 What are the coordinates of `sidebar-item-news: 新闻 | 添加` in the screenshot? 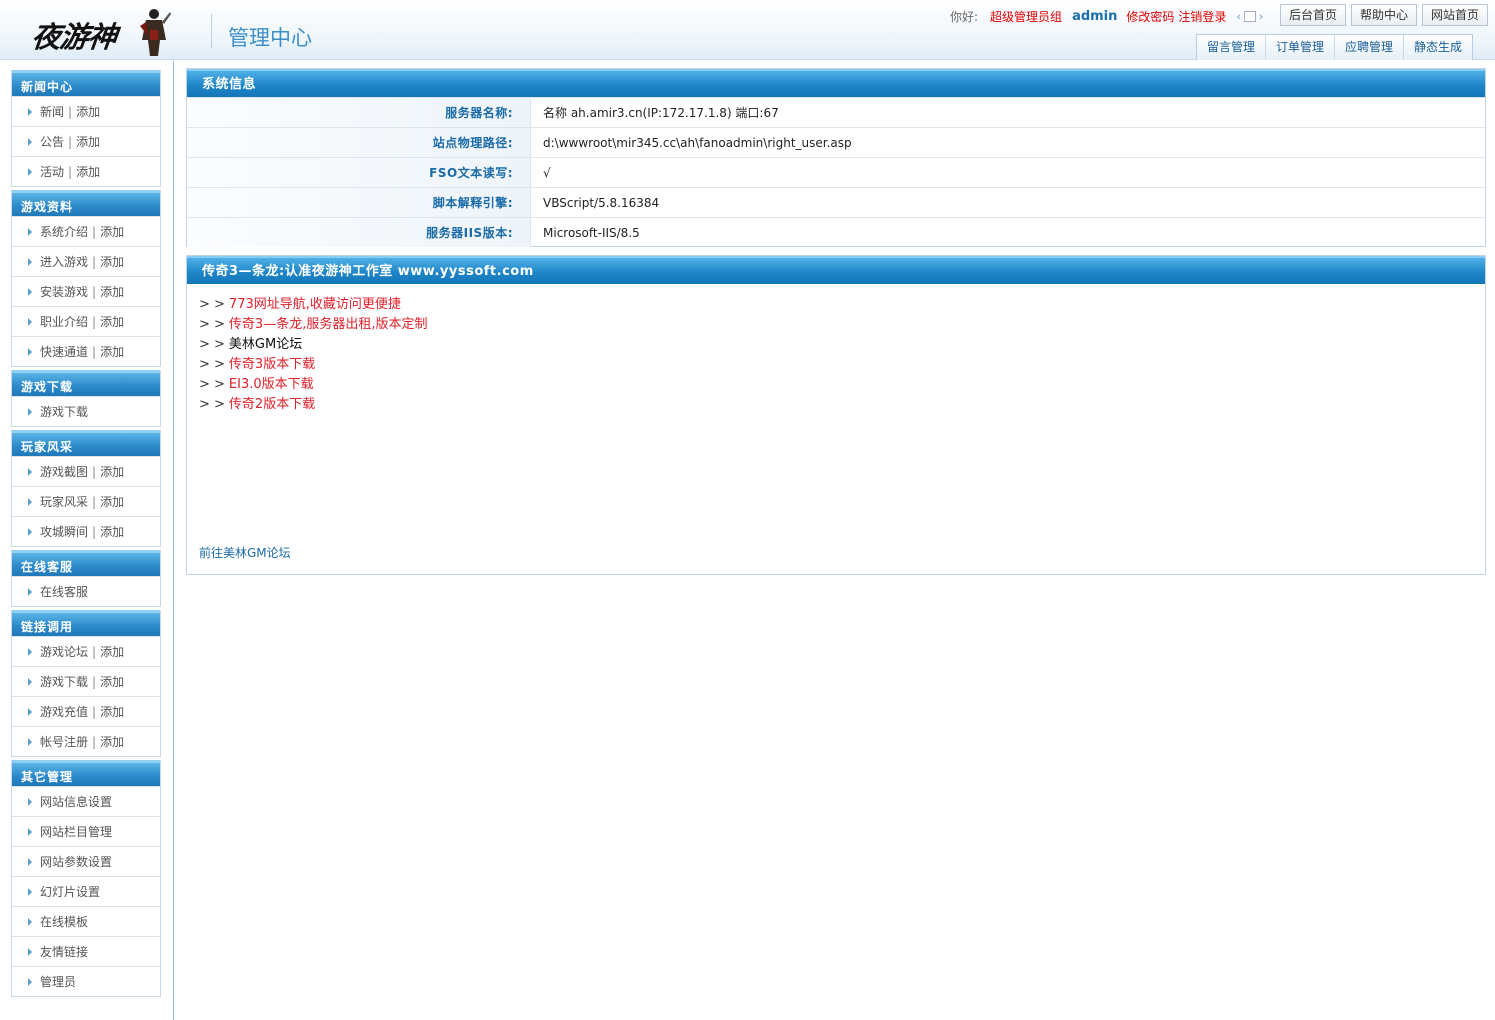 It's located at (86, 111).